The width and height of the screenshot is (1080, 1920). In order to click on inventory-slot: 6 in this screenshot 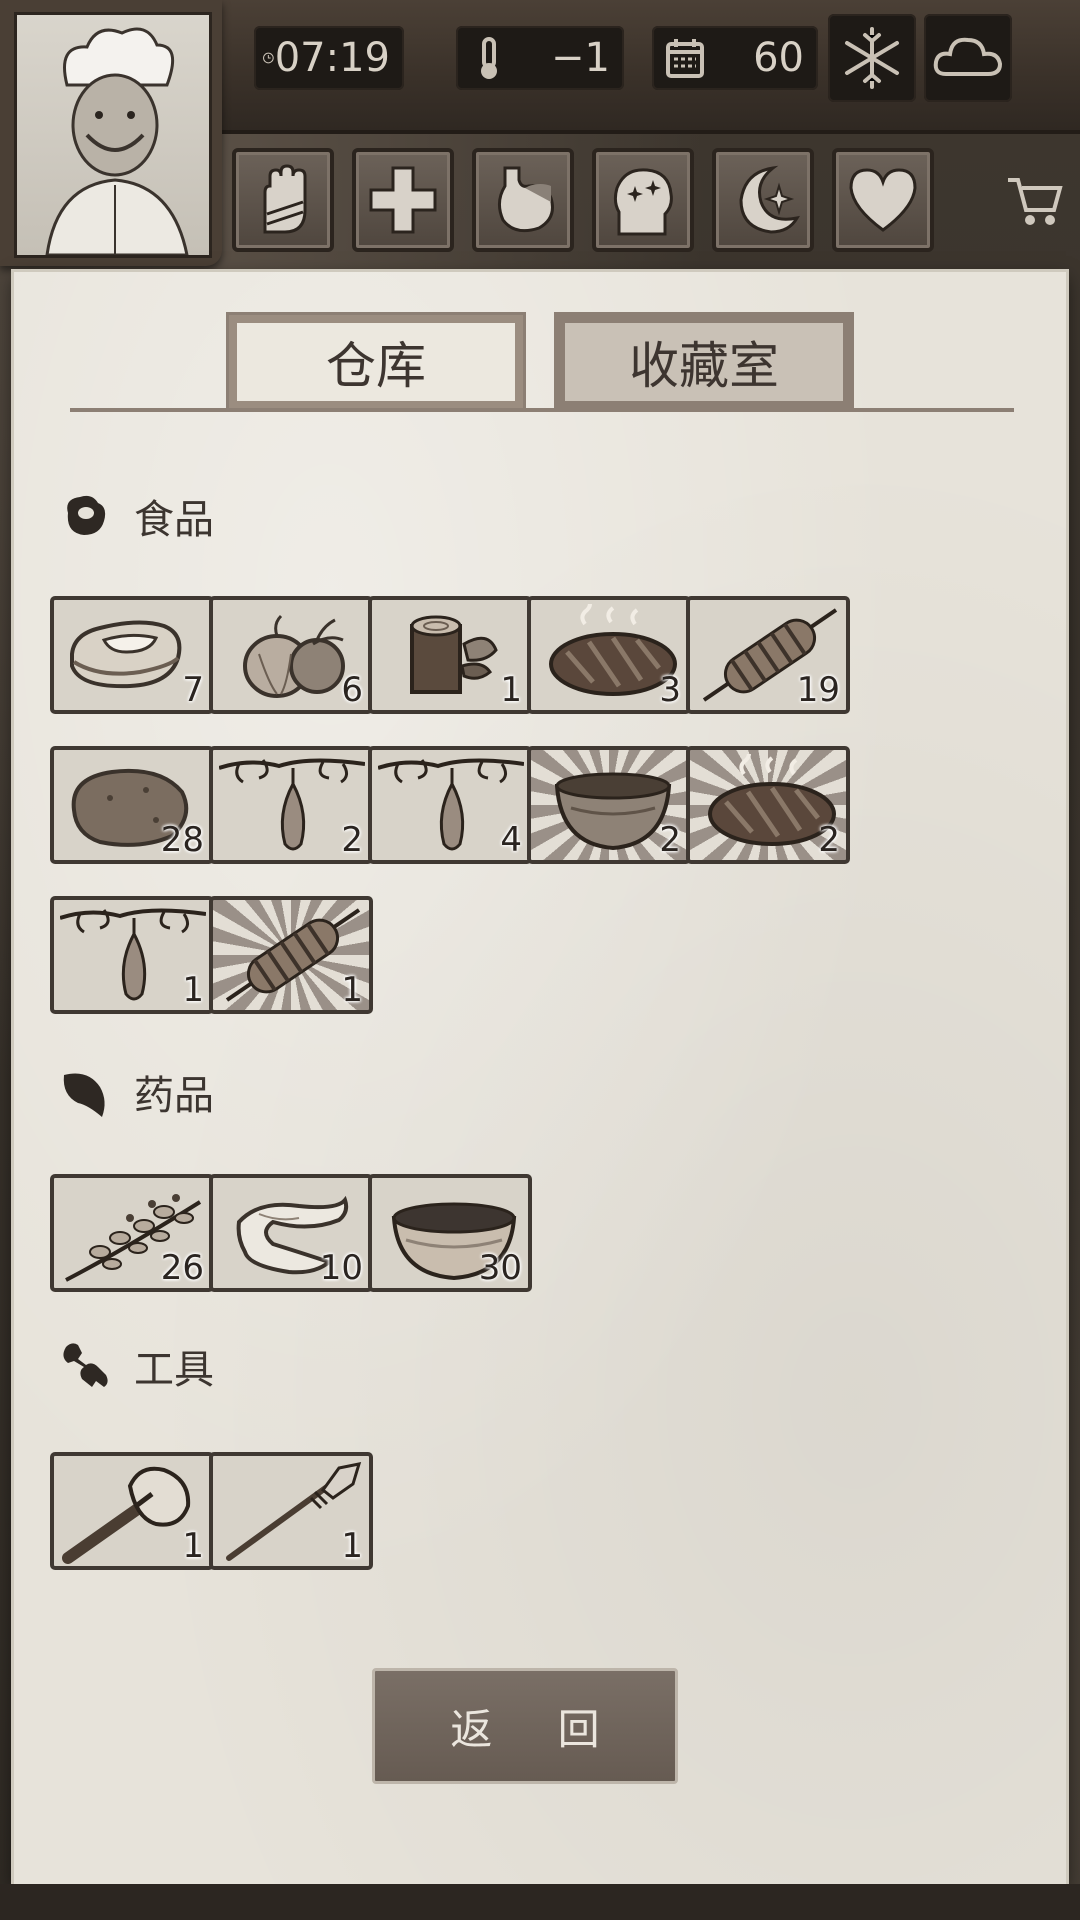, I will do `click(291, 655)`.